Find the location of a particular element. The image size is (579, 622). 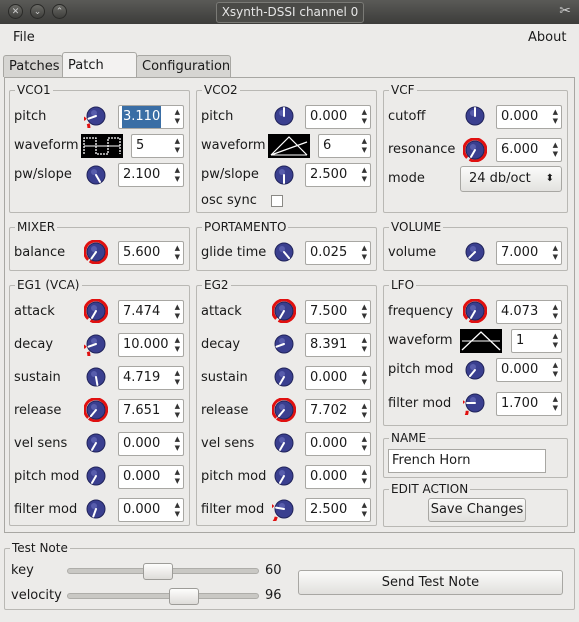

vco1-pwslope-label: pw/slope is located at coordinates (43, 174).